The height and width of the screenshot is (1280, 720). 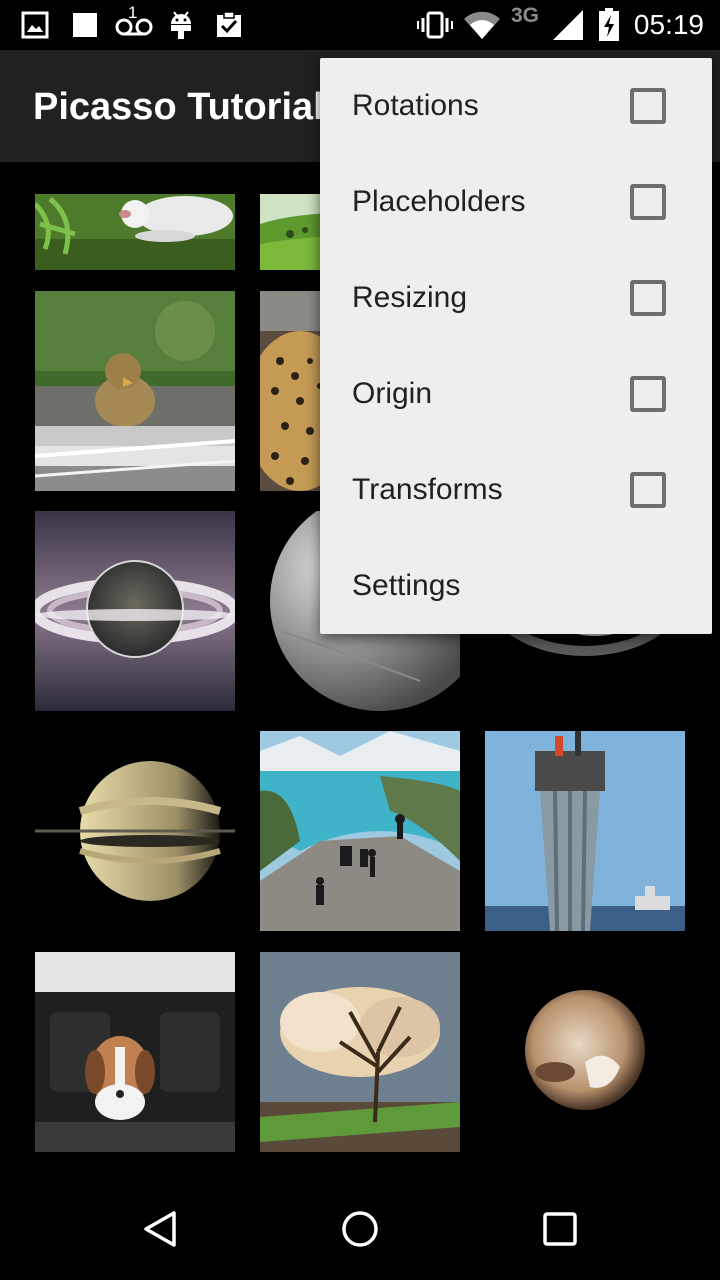 I want to click on menu-item-resizing: Resizing, so click(x=516, y=298).